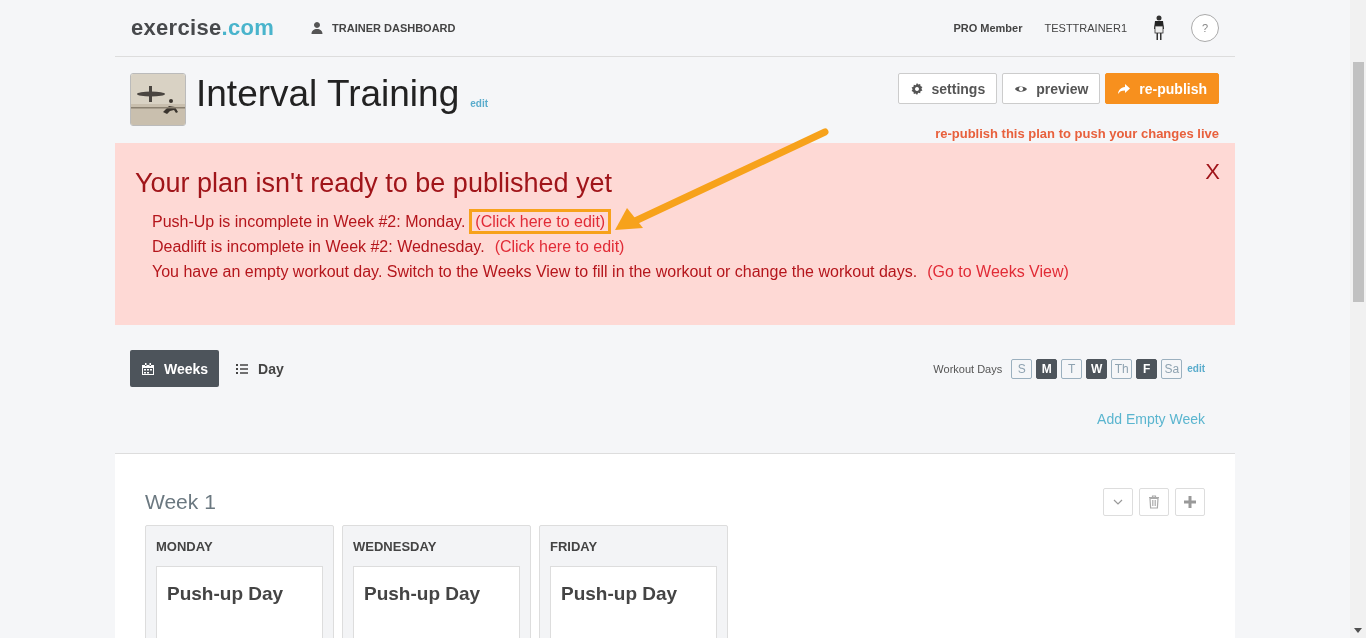 The image size is (1366, 638). What do you see at coordinates (947, 88) in the screenshot?
I see `settings-button: settings` at bounding box center [947, 88].